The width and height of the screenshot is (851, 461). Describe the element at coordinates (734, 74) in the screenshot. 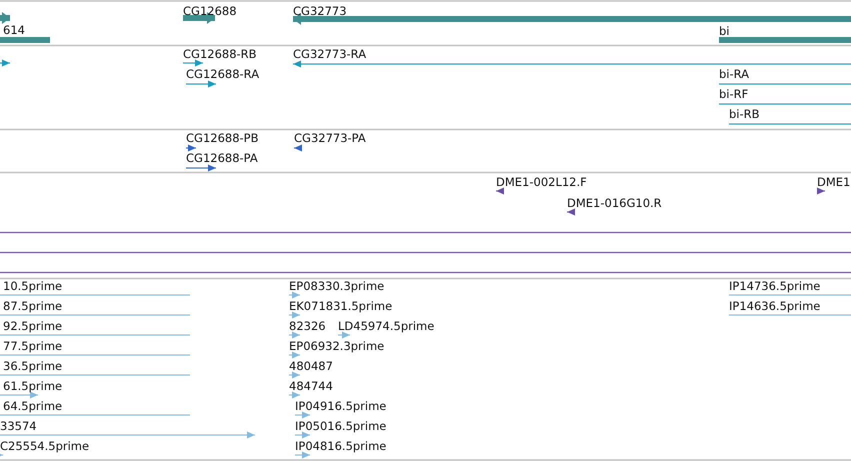

I see `feature-label: bi-RA` at that location.